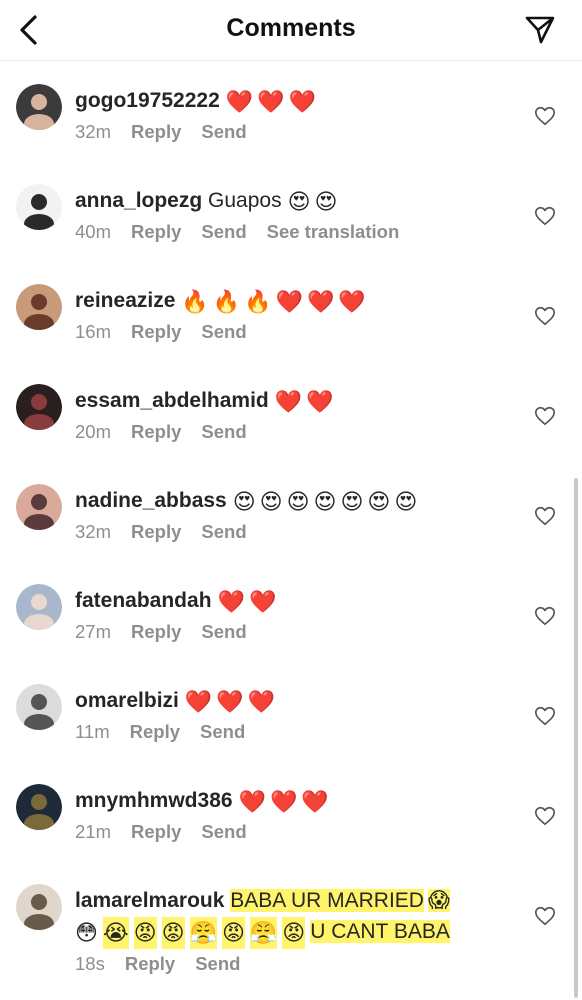  I want to click on comment-text: Guapos, so click(242, 200).